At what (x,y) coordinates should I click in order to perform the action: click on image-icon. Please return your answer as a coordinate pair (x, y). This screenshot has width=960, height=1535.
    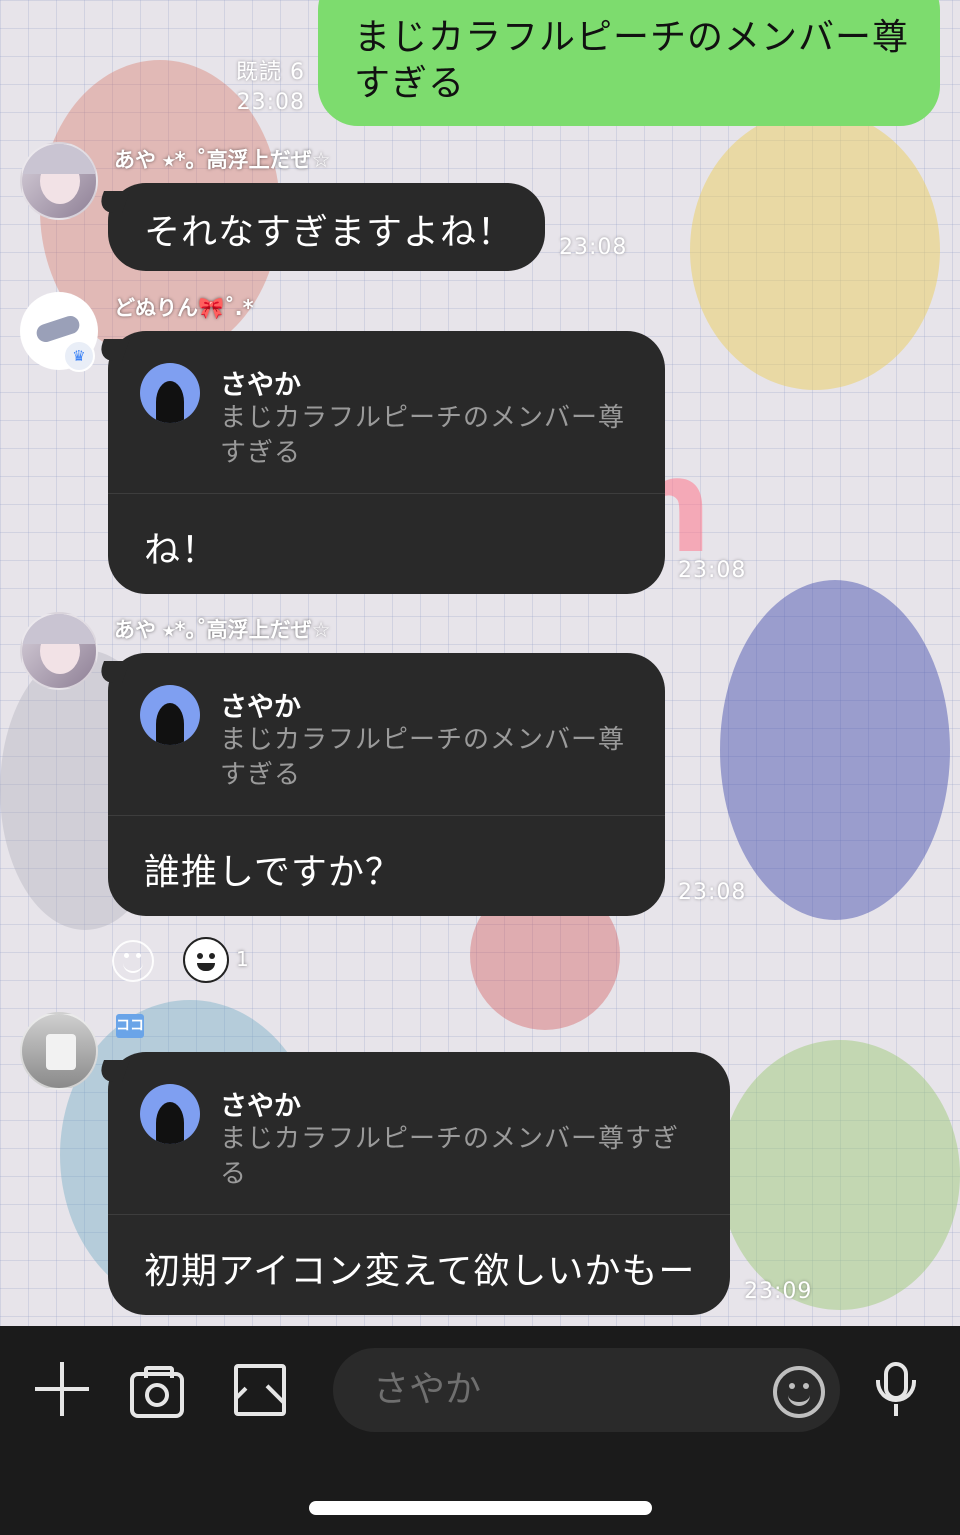
    Looking at the image, I should click on (261, 1390).